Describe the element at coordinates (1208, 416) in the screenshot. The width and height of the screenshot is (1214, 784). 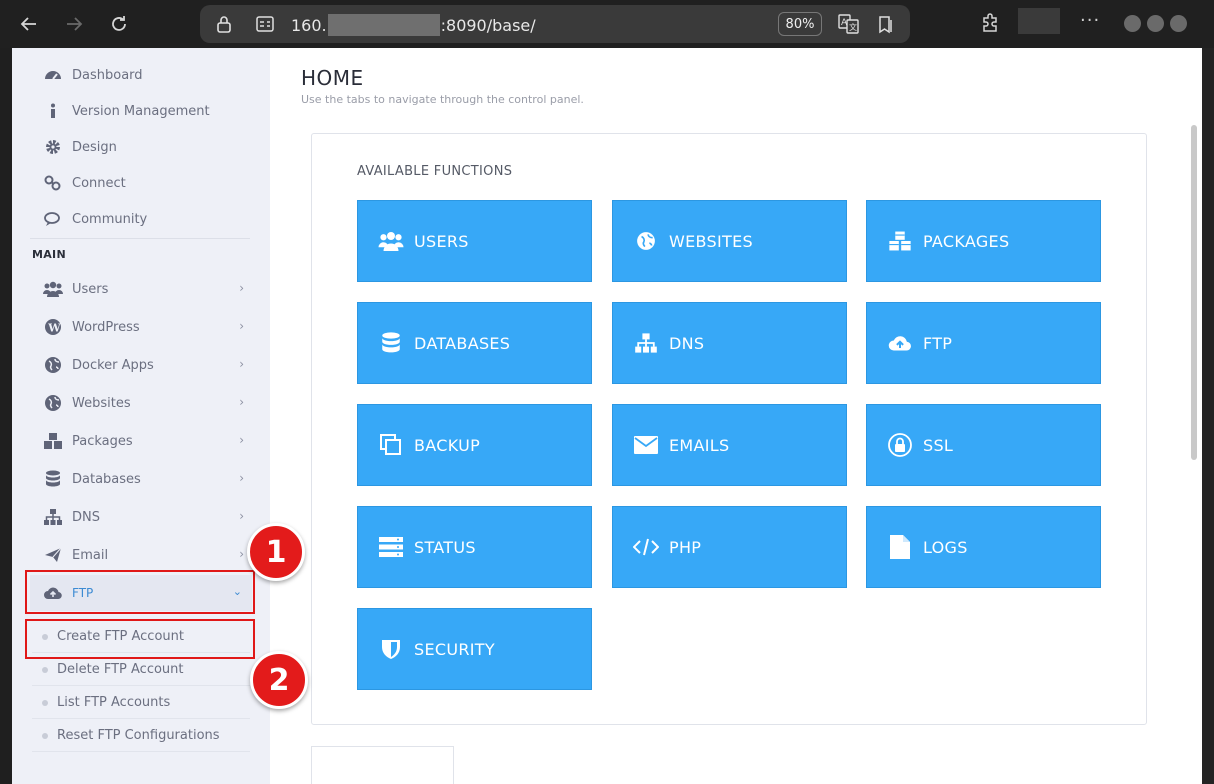
I see `scrollbar-track` at that location.